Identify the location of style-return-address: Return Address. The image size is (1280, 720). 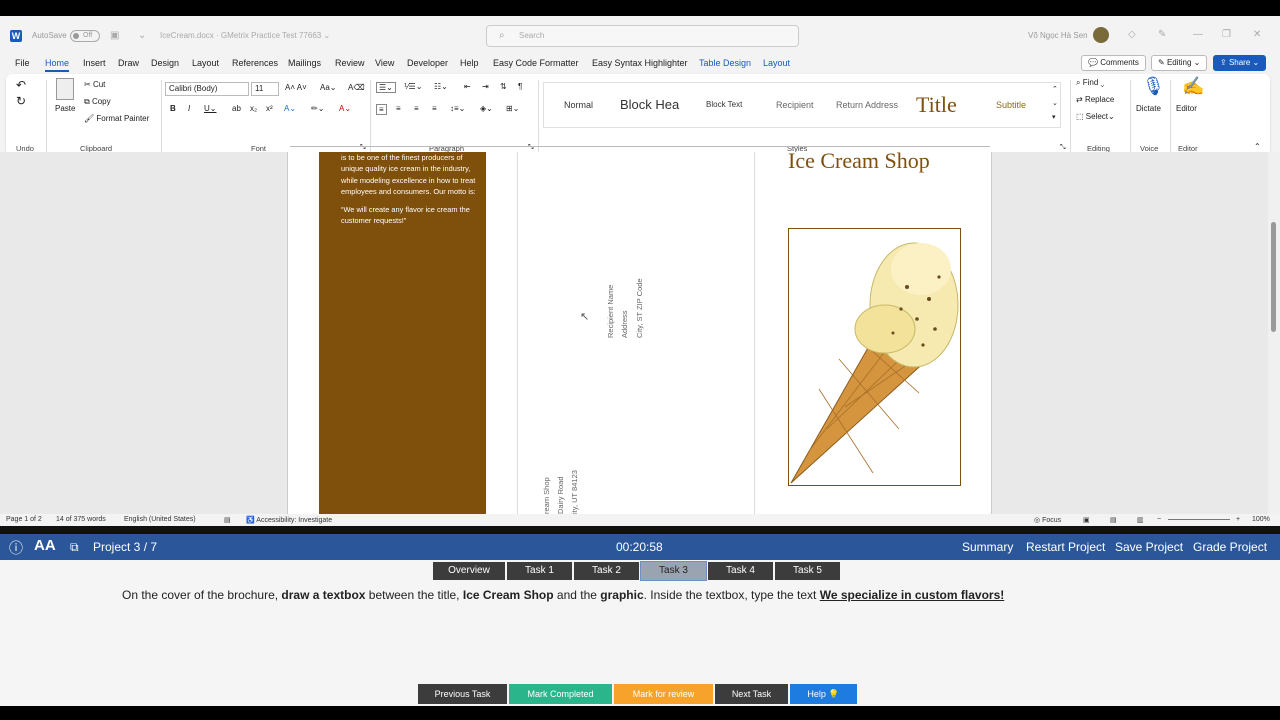
(867, 105).